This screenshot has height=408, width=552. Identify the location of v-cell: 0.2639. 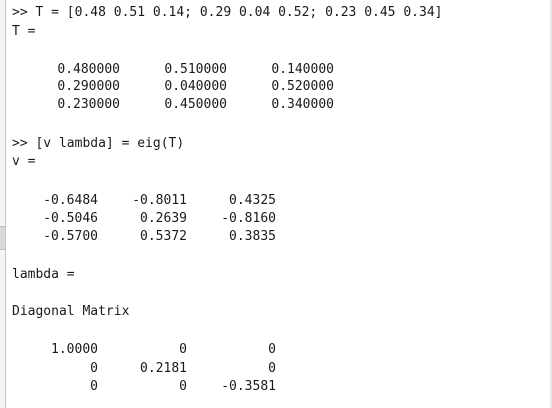
(163, 218).